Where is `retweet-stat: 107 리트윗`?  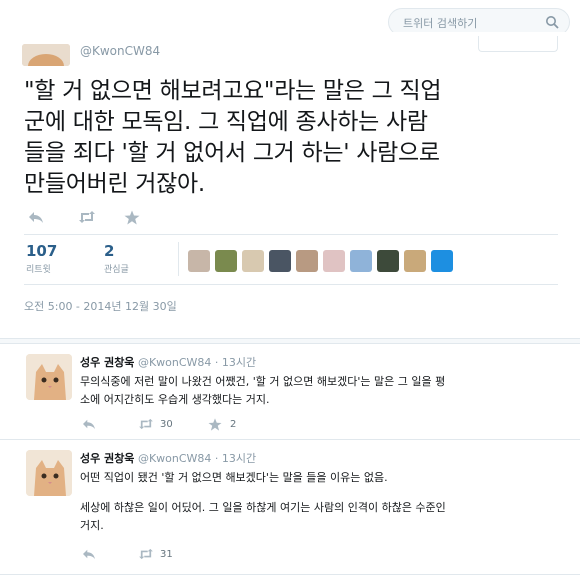 retweet-stat: 107 리트윗 is located at coordinates (41, 258).